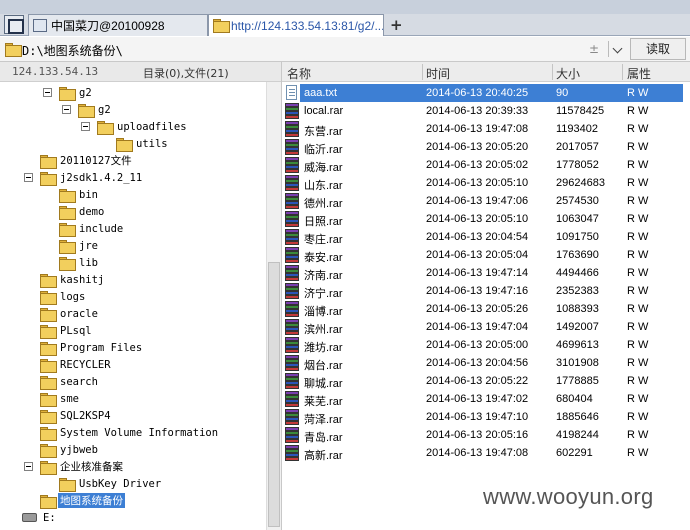 Image resolution: width=690 pixels, height=530 pixels. Describe the element at coordinates (82, 211) in the screenshot. I see `tree-item: demo` at that location.